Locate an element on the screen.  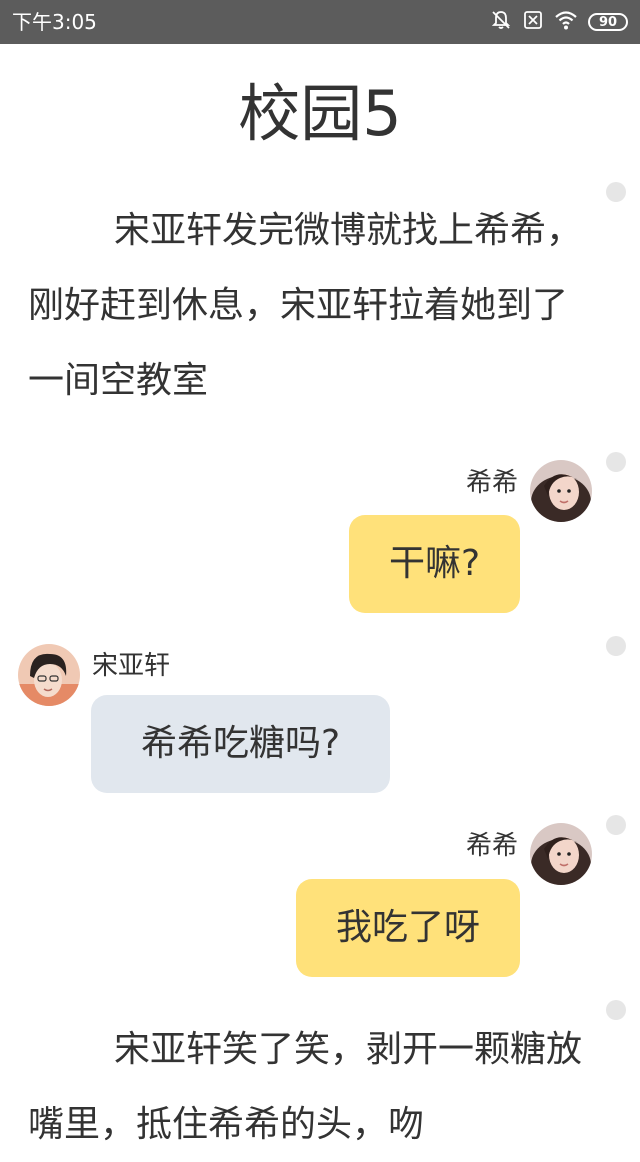
bell-muted-icon is located at coordinates (501, 22).